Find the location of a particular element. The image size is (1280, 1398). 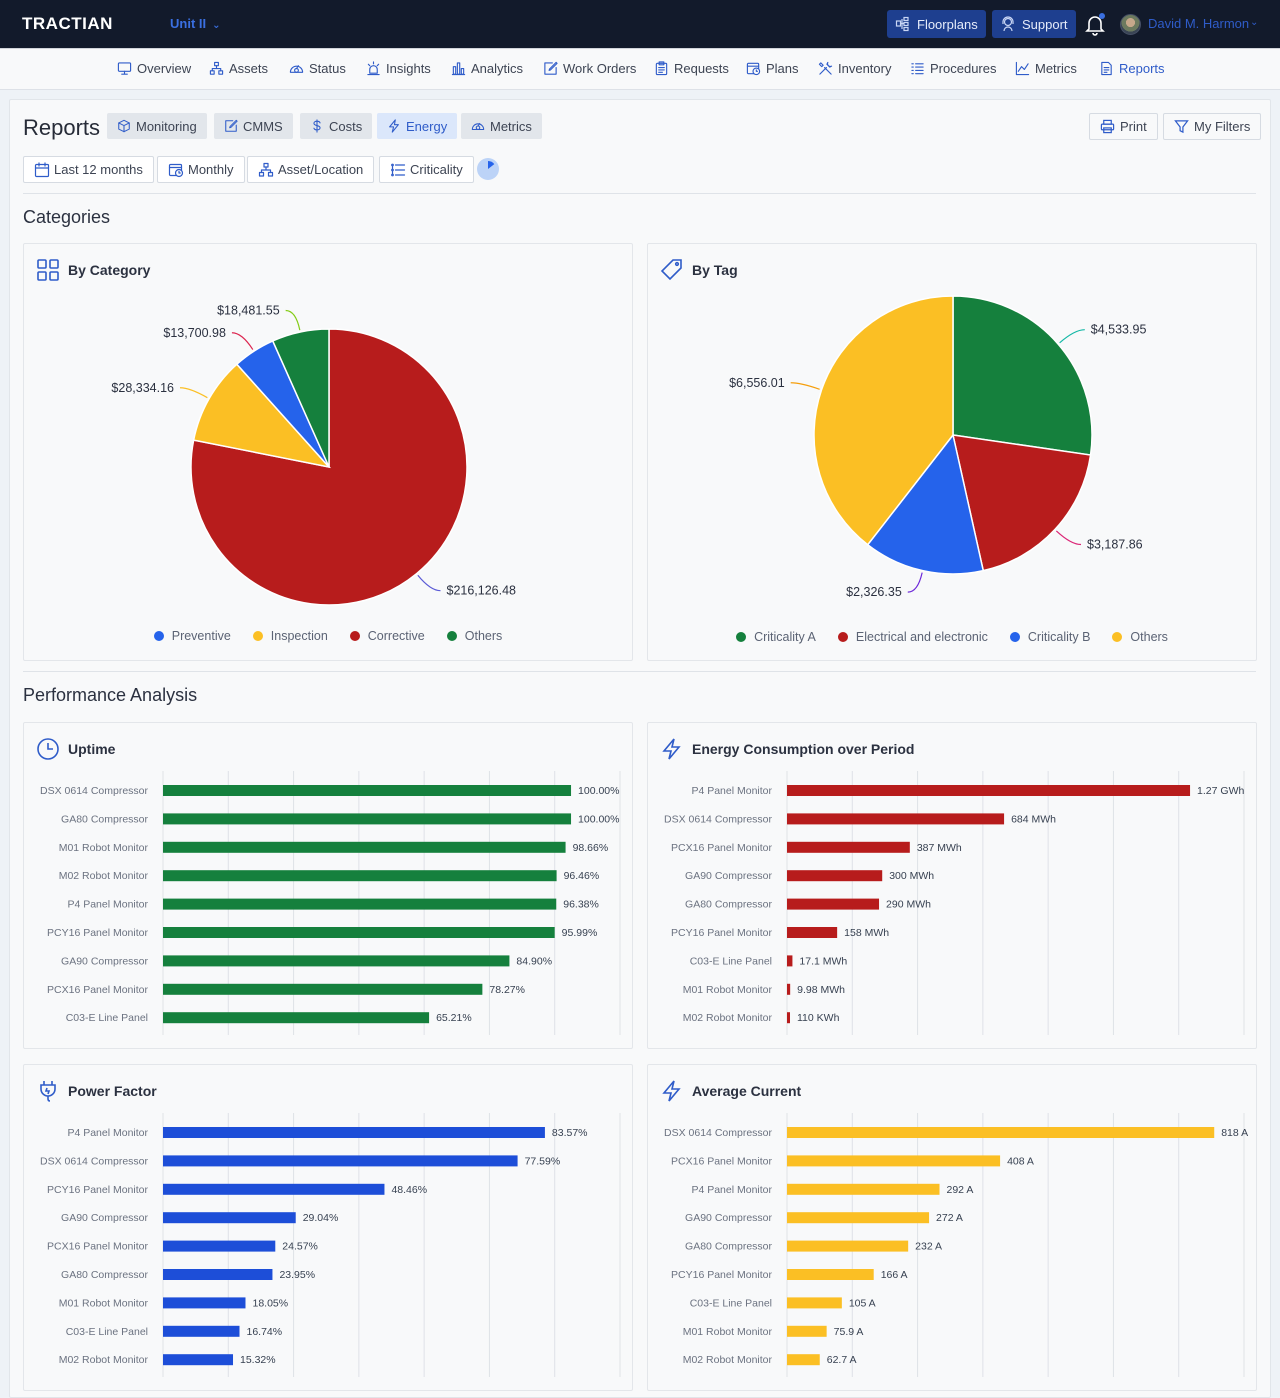

divider is located at coordinates (639, 193).